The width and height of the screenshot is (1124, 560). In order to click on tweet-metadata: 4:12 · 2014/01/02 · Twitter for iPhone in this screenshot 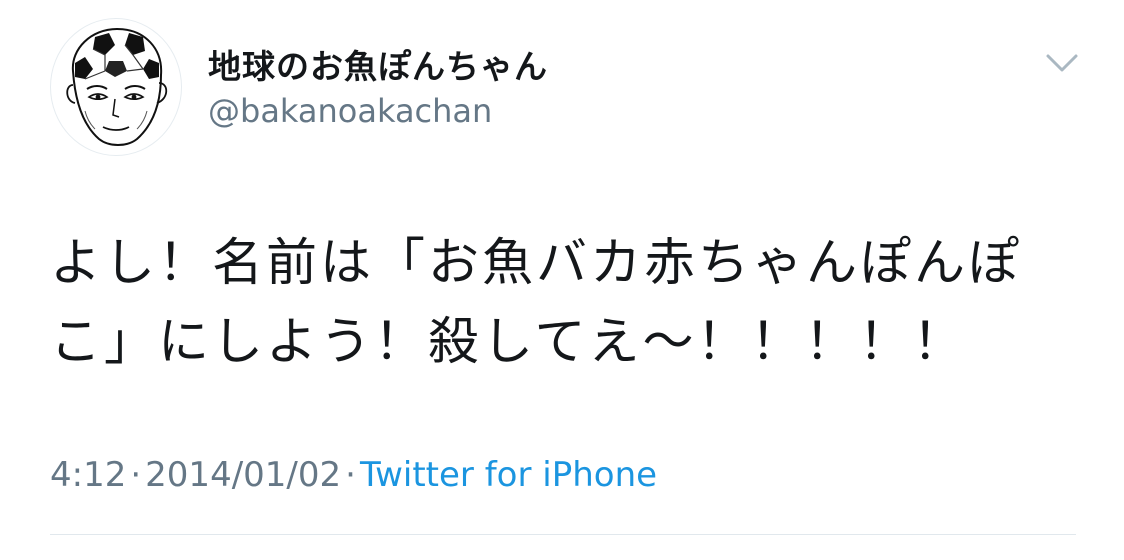, I will do `click(353, 475)`.